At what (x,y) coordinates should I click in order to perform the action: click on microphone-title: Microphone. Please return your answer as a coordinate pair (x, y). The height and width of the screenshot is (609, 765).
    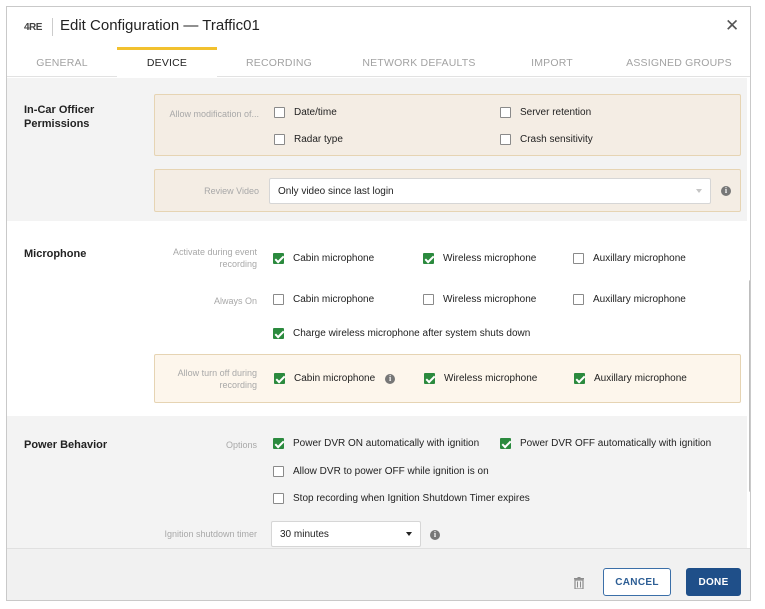
    Looking at the image, I should click on (55, 254).